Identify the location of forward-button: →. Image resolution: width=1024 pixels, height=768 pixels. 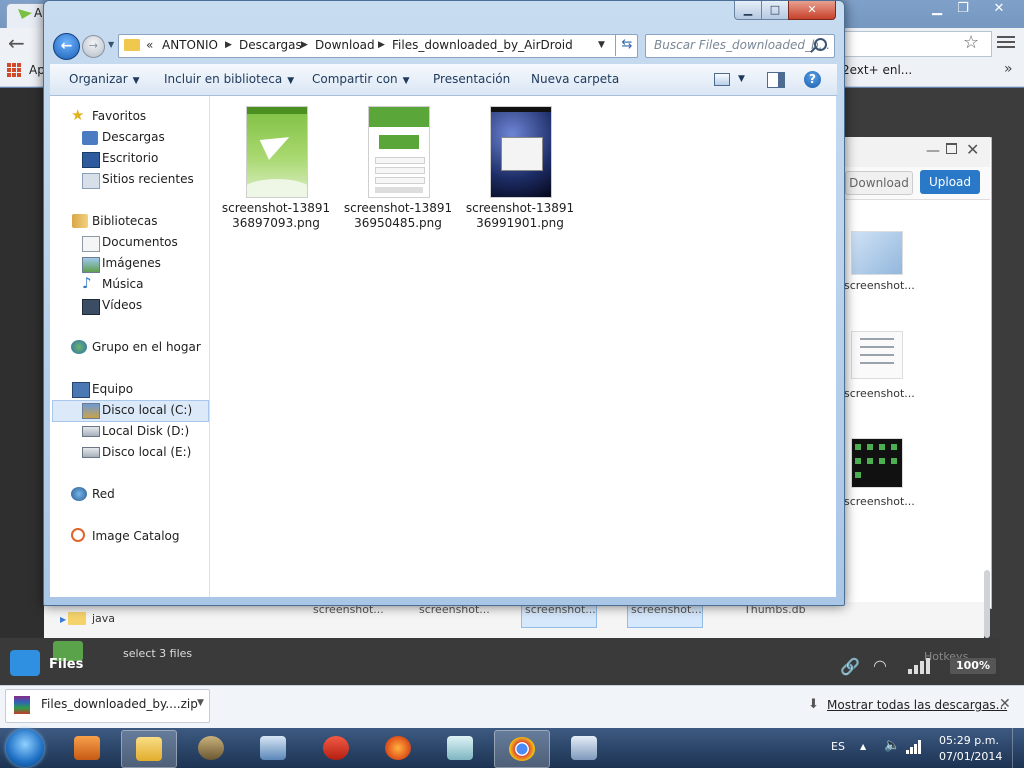
(93, 46).